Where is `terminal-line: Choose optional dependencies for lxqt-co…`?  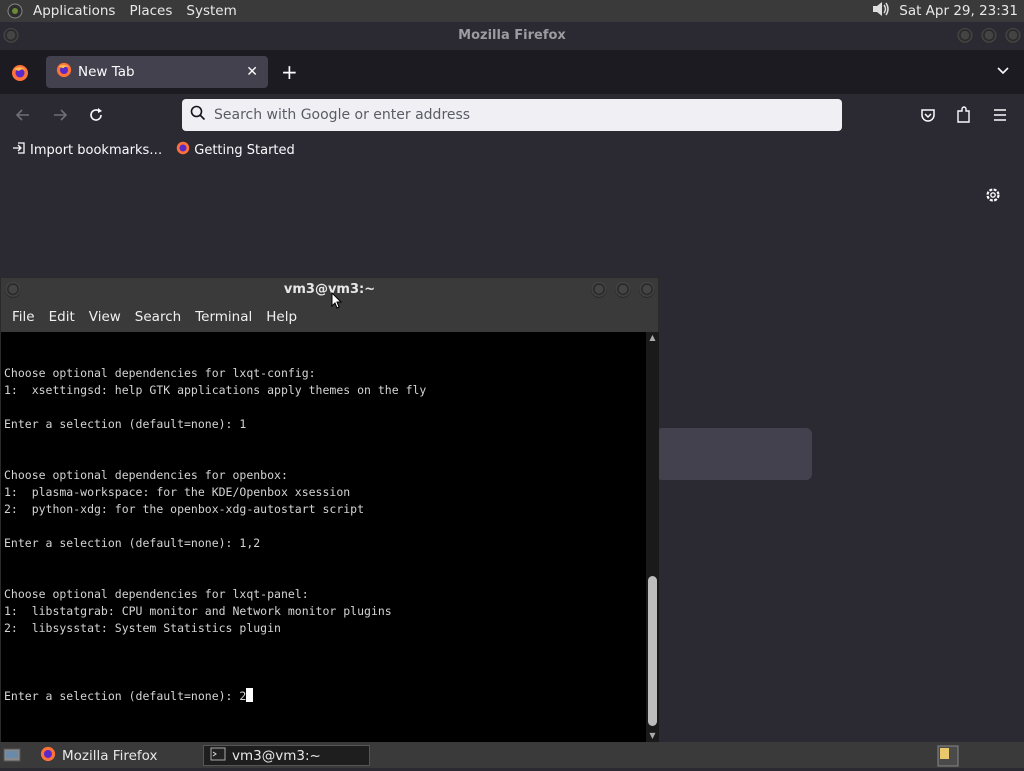
terminal-line: Choose optional dependencies for lxqt-co… is located at coordinates (160, 373).